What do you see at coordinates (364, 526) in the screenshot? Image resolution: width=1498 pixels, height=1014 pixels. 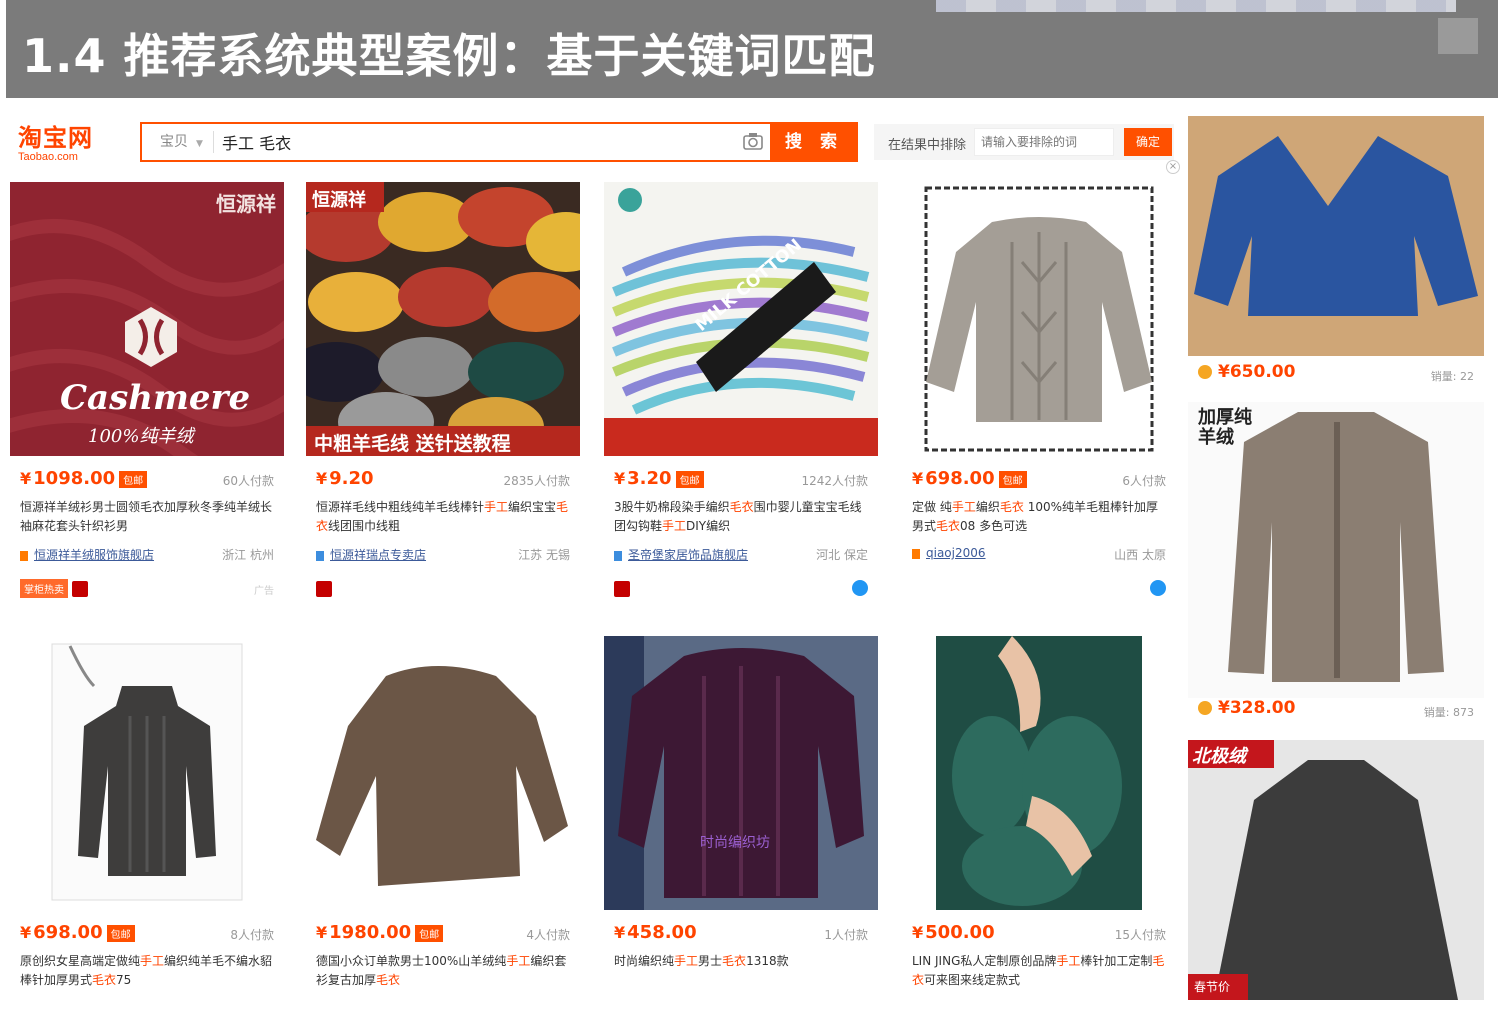 I see `title-text: 线团围巾线粗` at bounding box center [364, 526].